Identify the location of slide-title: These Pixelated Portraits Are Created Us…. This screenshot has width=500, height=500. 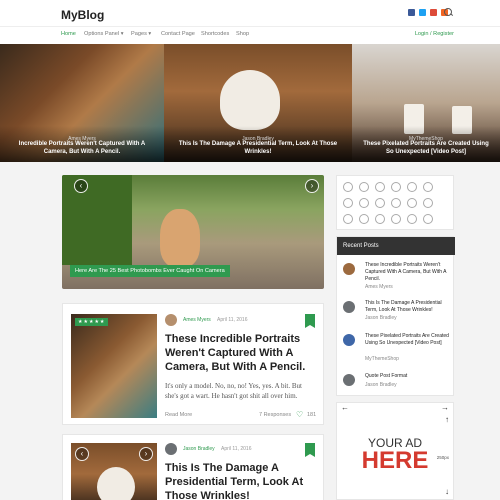
(426, 148).